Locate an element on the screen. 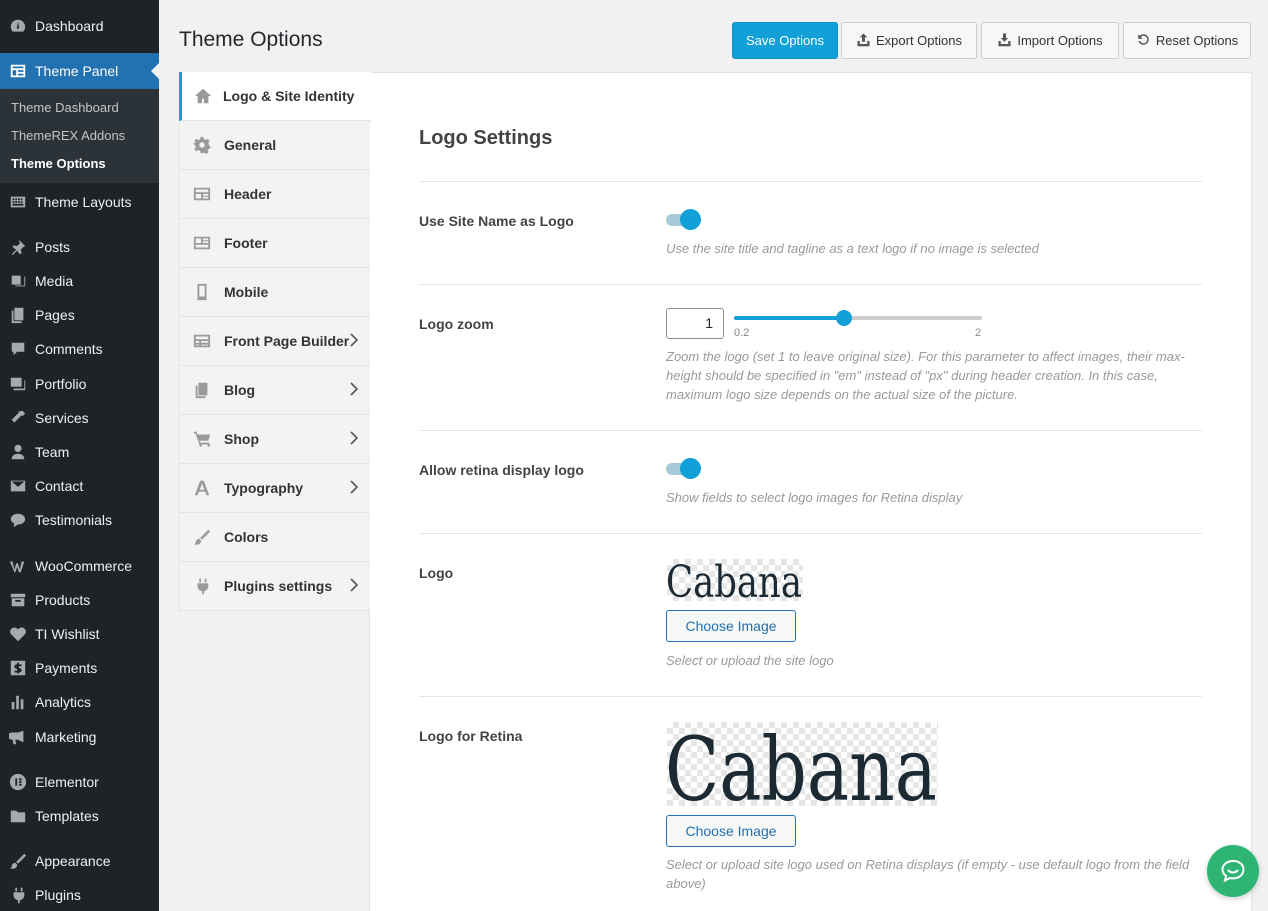 This screenshot has width=1268, height=911. tab-header: Header is located at coordinates (274, 194).